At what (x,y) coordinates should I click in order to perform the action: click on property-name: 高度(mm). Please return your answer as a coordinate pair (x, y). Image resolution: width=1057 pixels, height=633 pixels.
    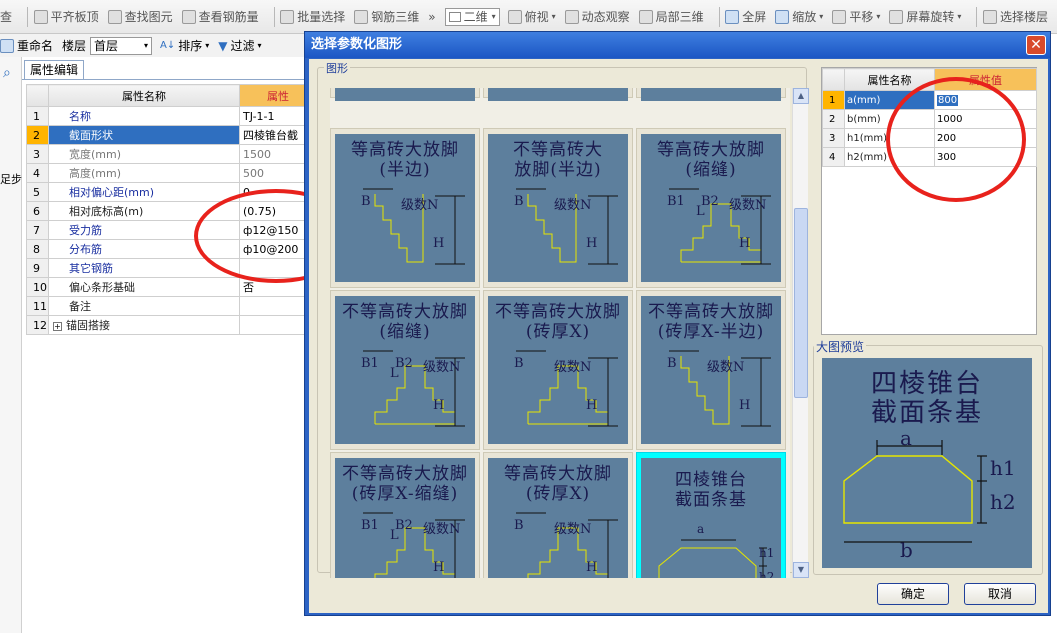
    Looking at the image, I should click on (144, 173).